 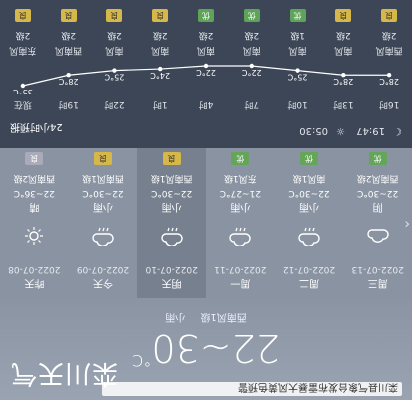 What do you see at coordinates (36, 126) in the screenshot?
I see `hourly-title: 24小时预报` at bounding box center [36, 126].